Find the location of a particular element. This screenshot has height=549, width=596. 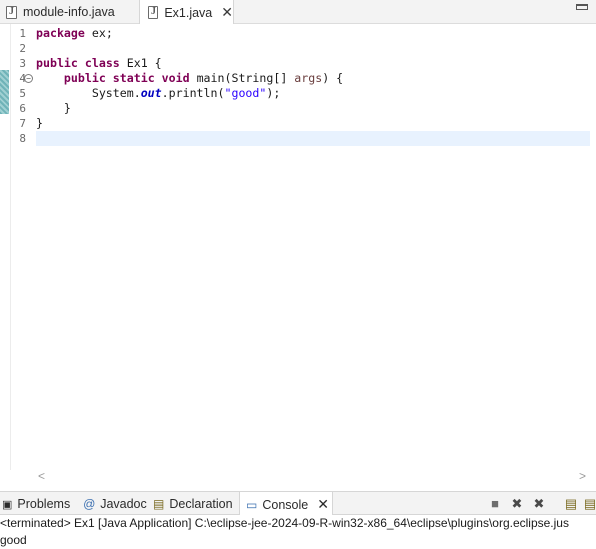

tab-label: module-info.java is located at coordinates (69, 12).